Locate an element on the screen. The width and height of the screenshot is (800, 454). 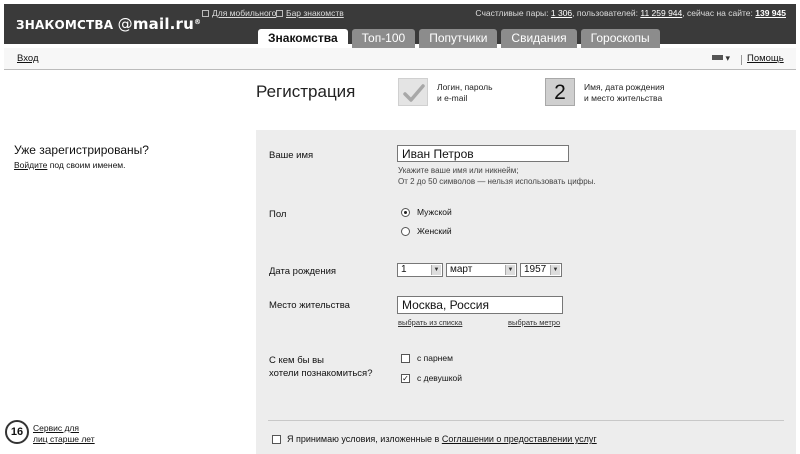
mobile-icon is located at coordinates (205, 13).